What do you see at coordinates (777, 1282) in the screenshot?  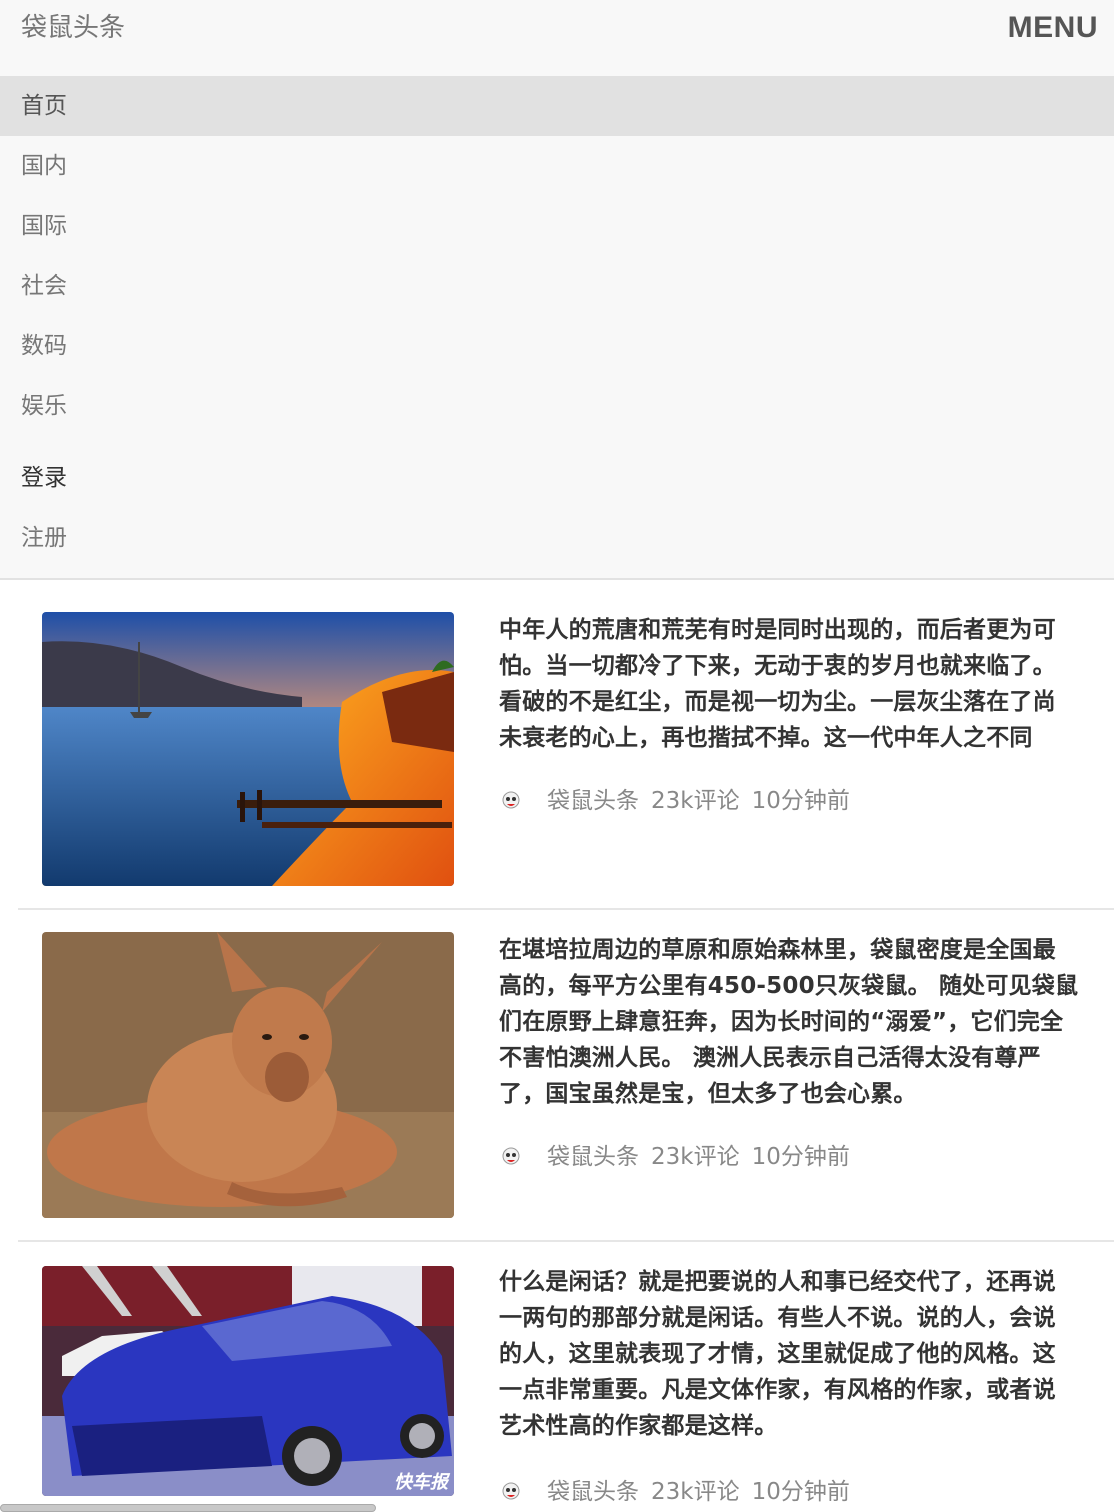 I see `excerpt-line: 什么是闲话？就是把要说的人和事已经交代了，还再说` at bounding box center [777, 1282].